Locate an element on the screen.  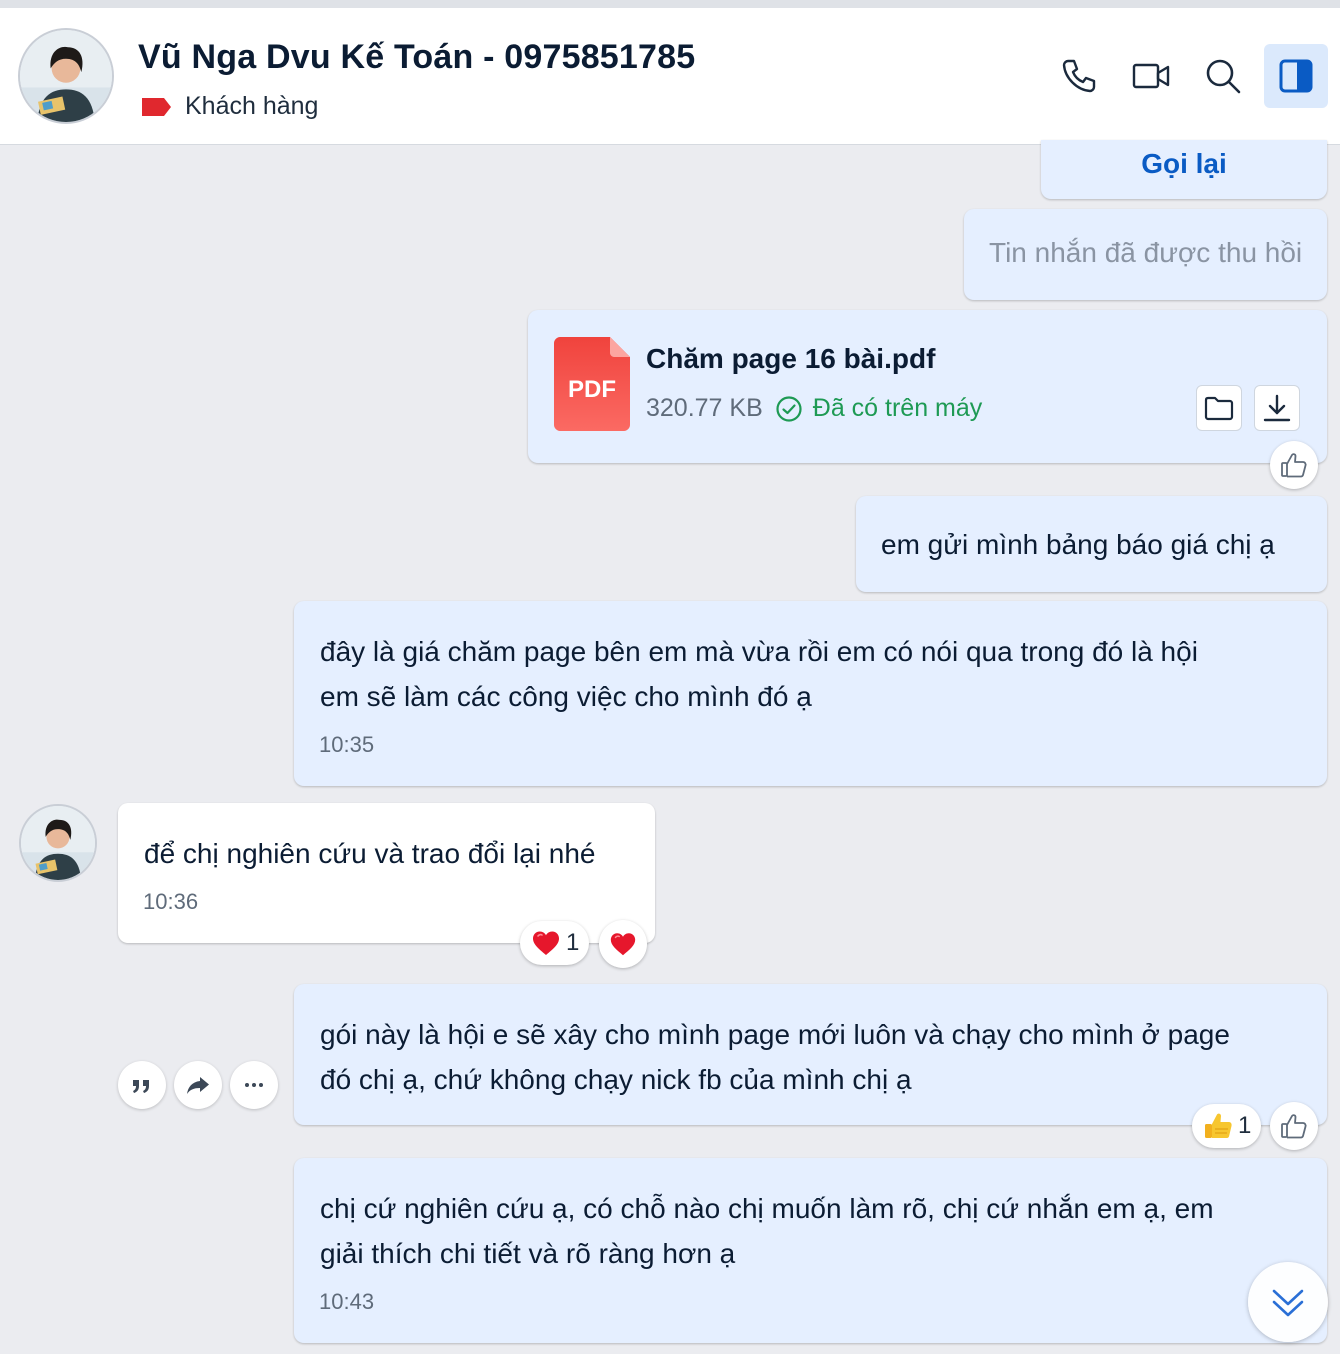
callback-message: Gọi lại is located at coordinates (1184, 169).